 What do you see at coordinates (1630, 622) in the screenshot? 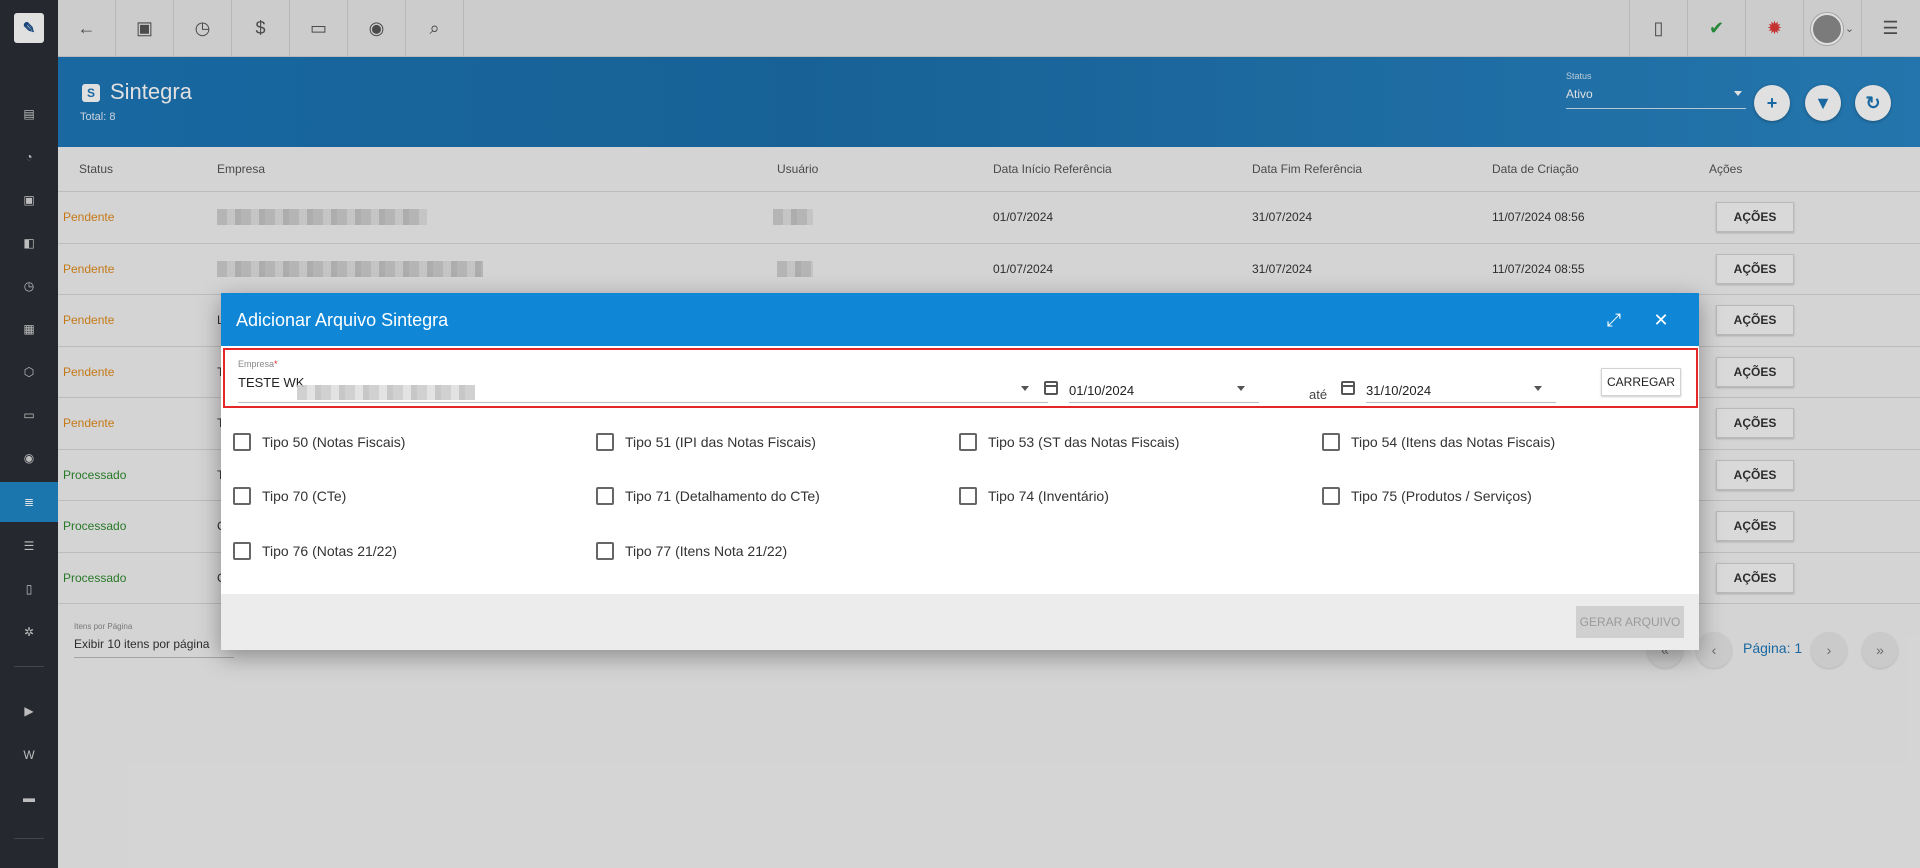
I see `gerar-arquivo-button: GERAR ARQUIVO` at bounding box center [1630, 622].